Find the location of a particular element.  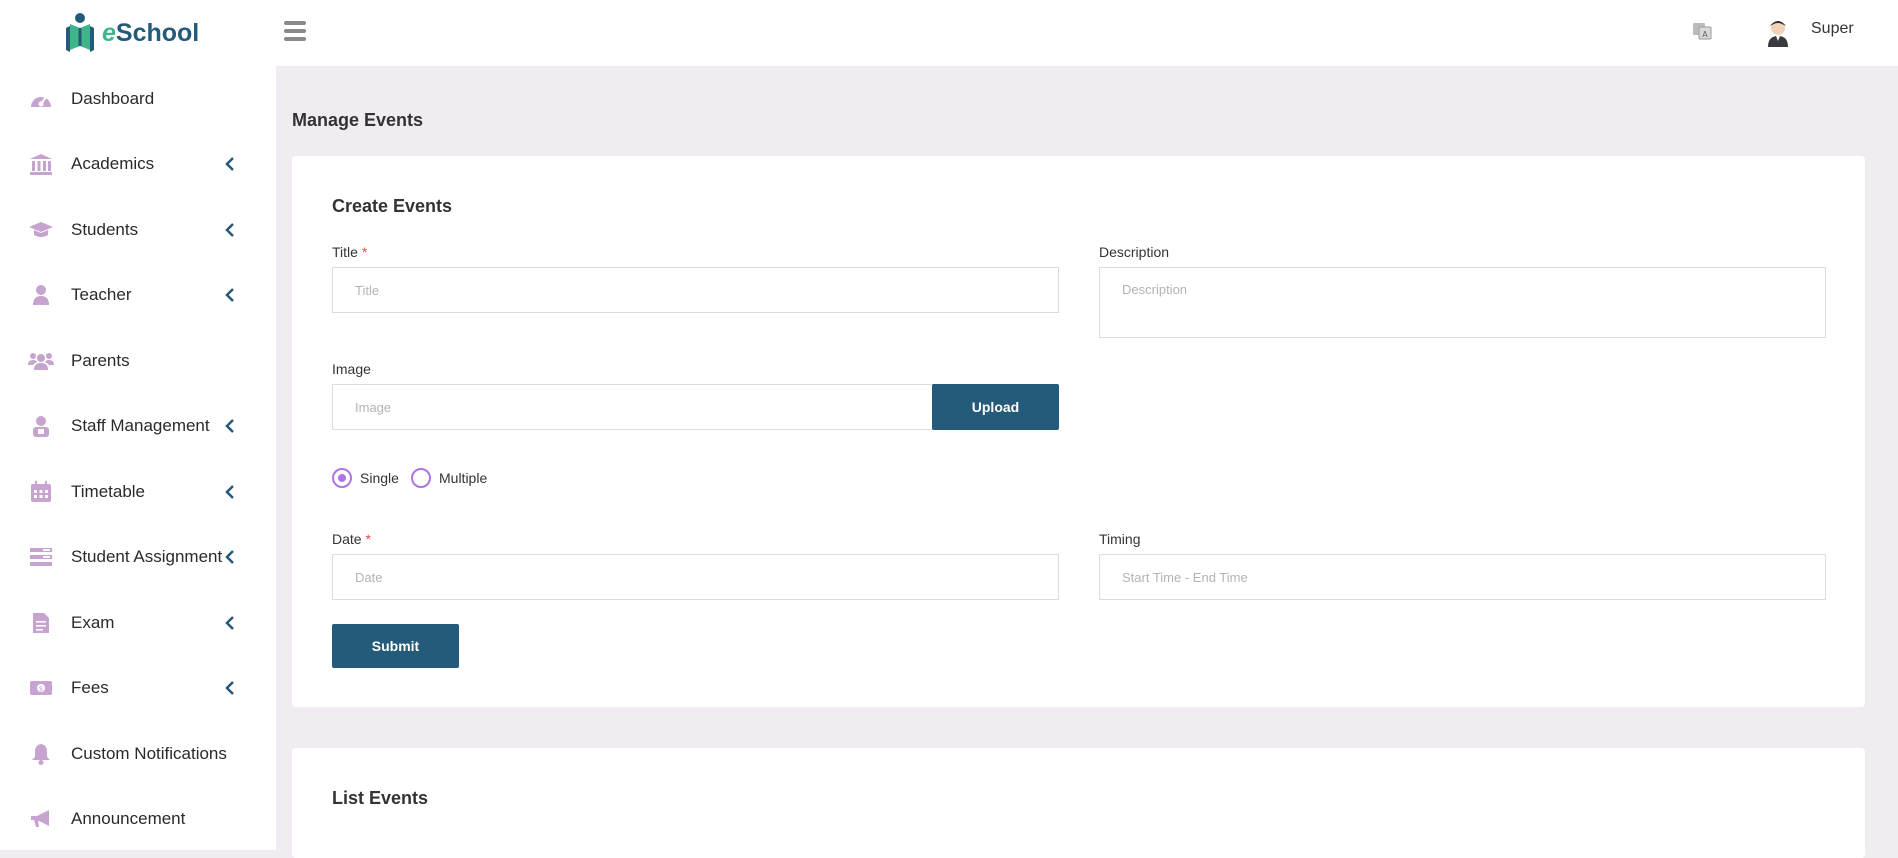

staff-icon is located at coordinates (41, 426).